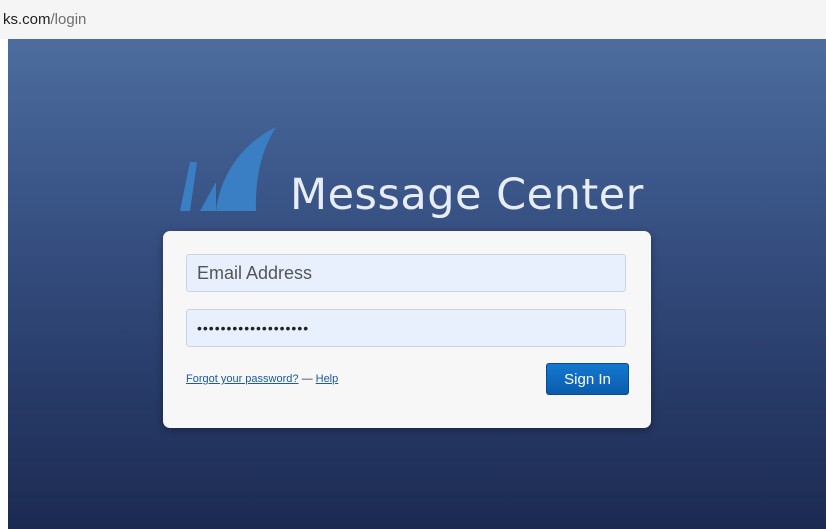  What do you see at coordinates (467, 195) in the screenshot?
I see `app-title: Message Center` at bounding box center [467, 195].